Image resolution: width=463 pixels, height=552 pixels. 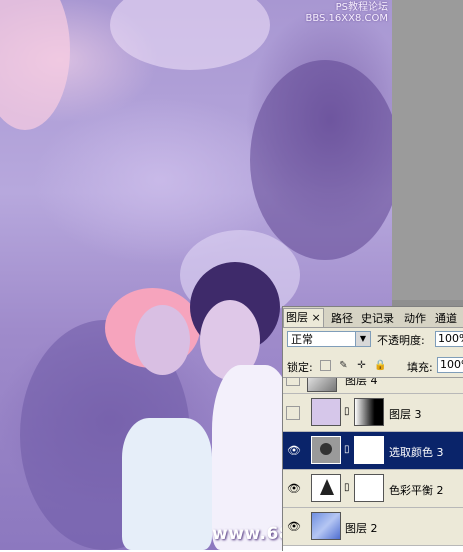 I want to click on lock-move-icon: ✛, so click(x=361, y=365).